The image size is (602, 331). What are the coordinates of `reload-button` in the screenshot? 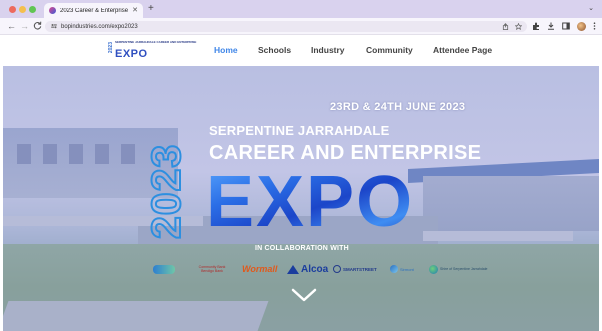 It's located at (37, 27).